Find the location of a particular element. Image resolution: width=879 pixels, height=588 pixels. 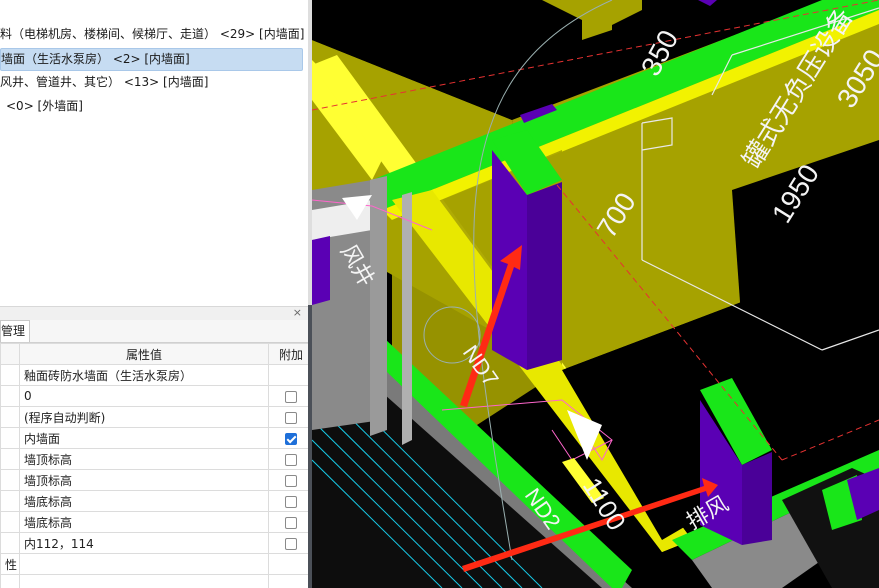

close-icon: × is located at coordinates (297, 312).